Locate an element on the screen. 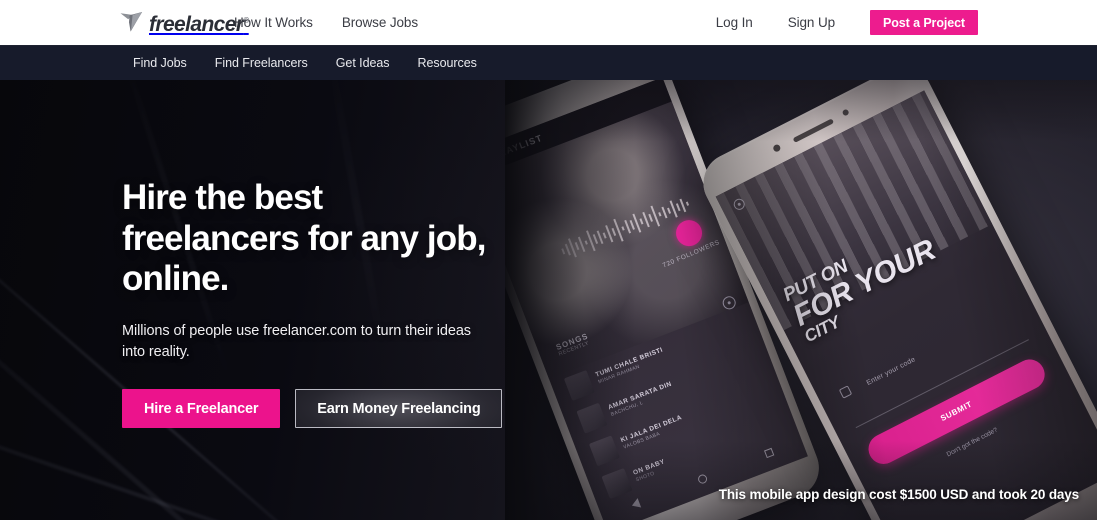 The width and height of the screenshot is (1097, 520). subnav-item-resources: Resources is located at coordinates (447, 63).